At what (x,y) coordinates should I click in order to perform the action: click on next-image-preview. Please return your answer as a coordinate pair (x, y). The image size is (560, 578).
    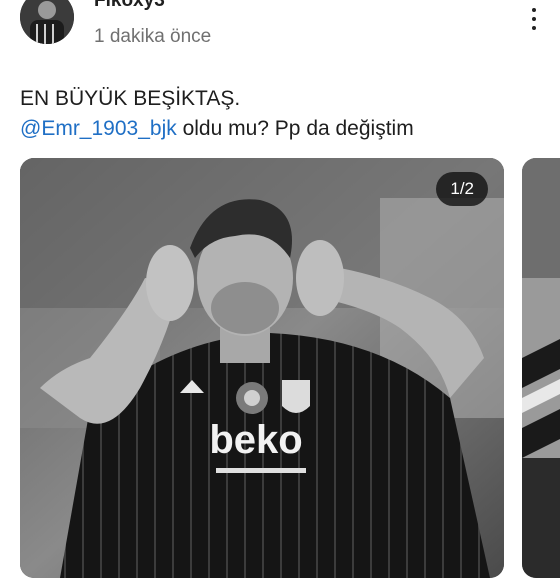
    Looking at the image, I should click on (541, 368).